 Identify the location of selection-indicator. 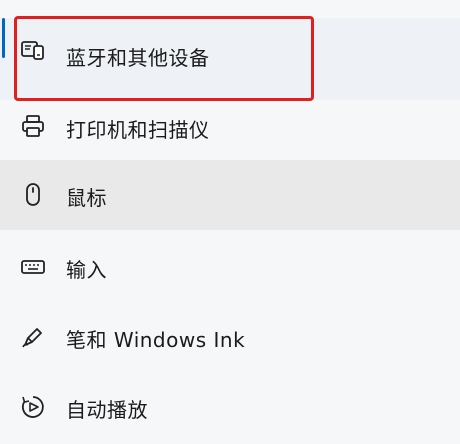
(3, 38).